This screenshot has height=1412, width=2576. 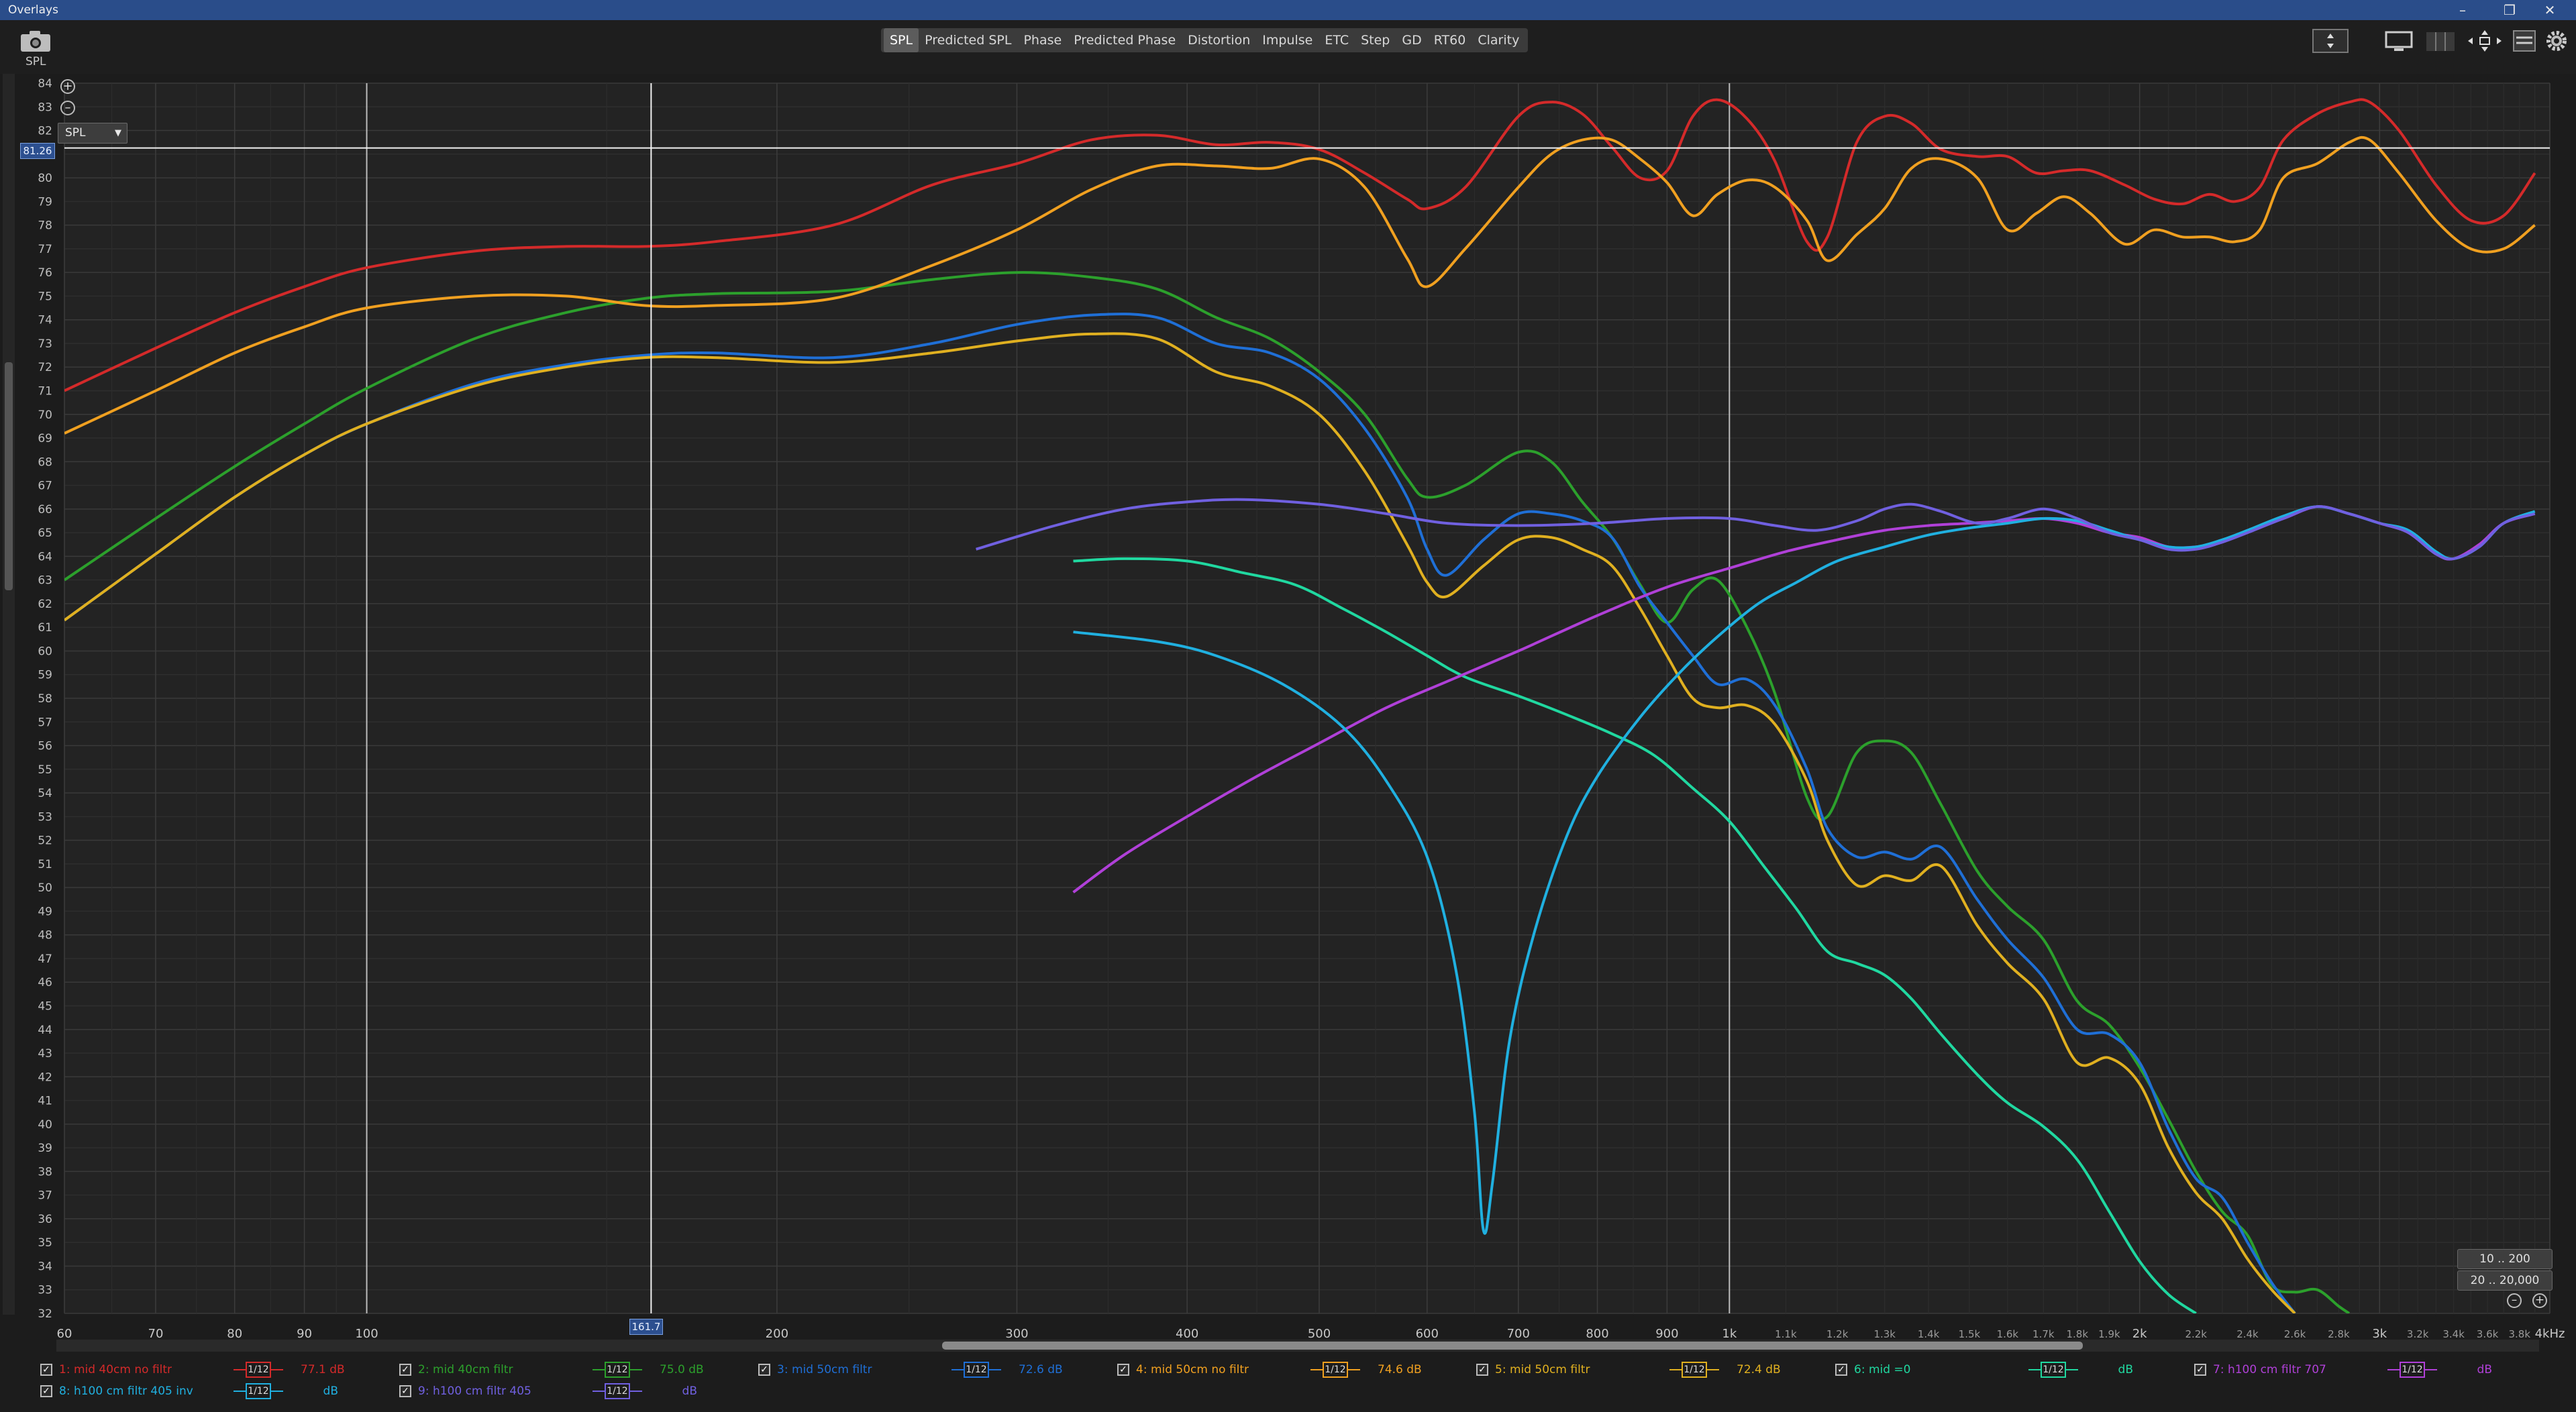 What do you see at coordinates (2509, 10) in the screenshot?
I see `restore-button: ❐` at bounding box center [2509, 10].